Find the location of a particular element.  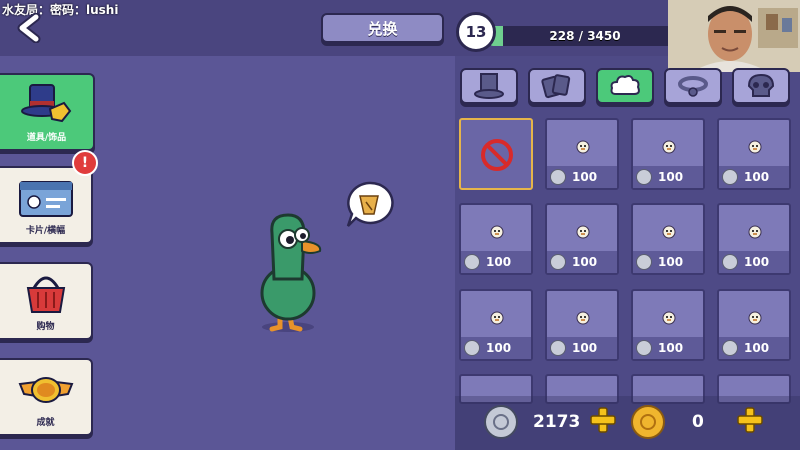

gold-coin-icon is located at coordinates (648, 422).